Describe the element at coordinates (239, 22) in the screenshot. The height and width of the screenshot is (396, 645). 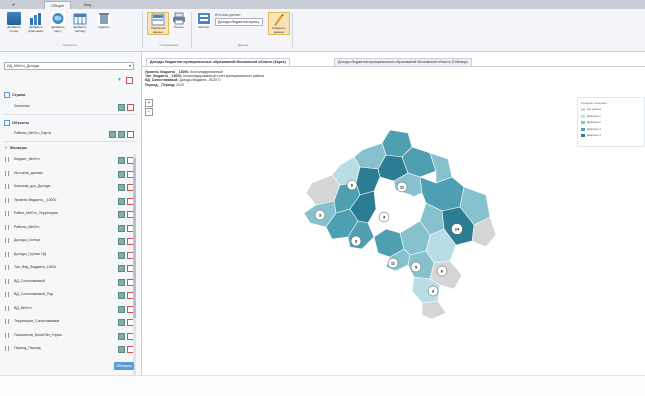
I see `data-source-combo: Доходы бюджетов муниц.` at that location.